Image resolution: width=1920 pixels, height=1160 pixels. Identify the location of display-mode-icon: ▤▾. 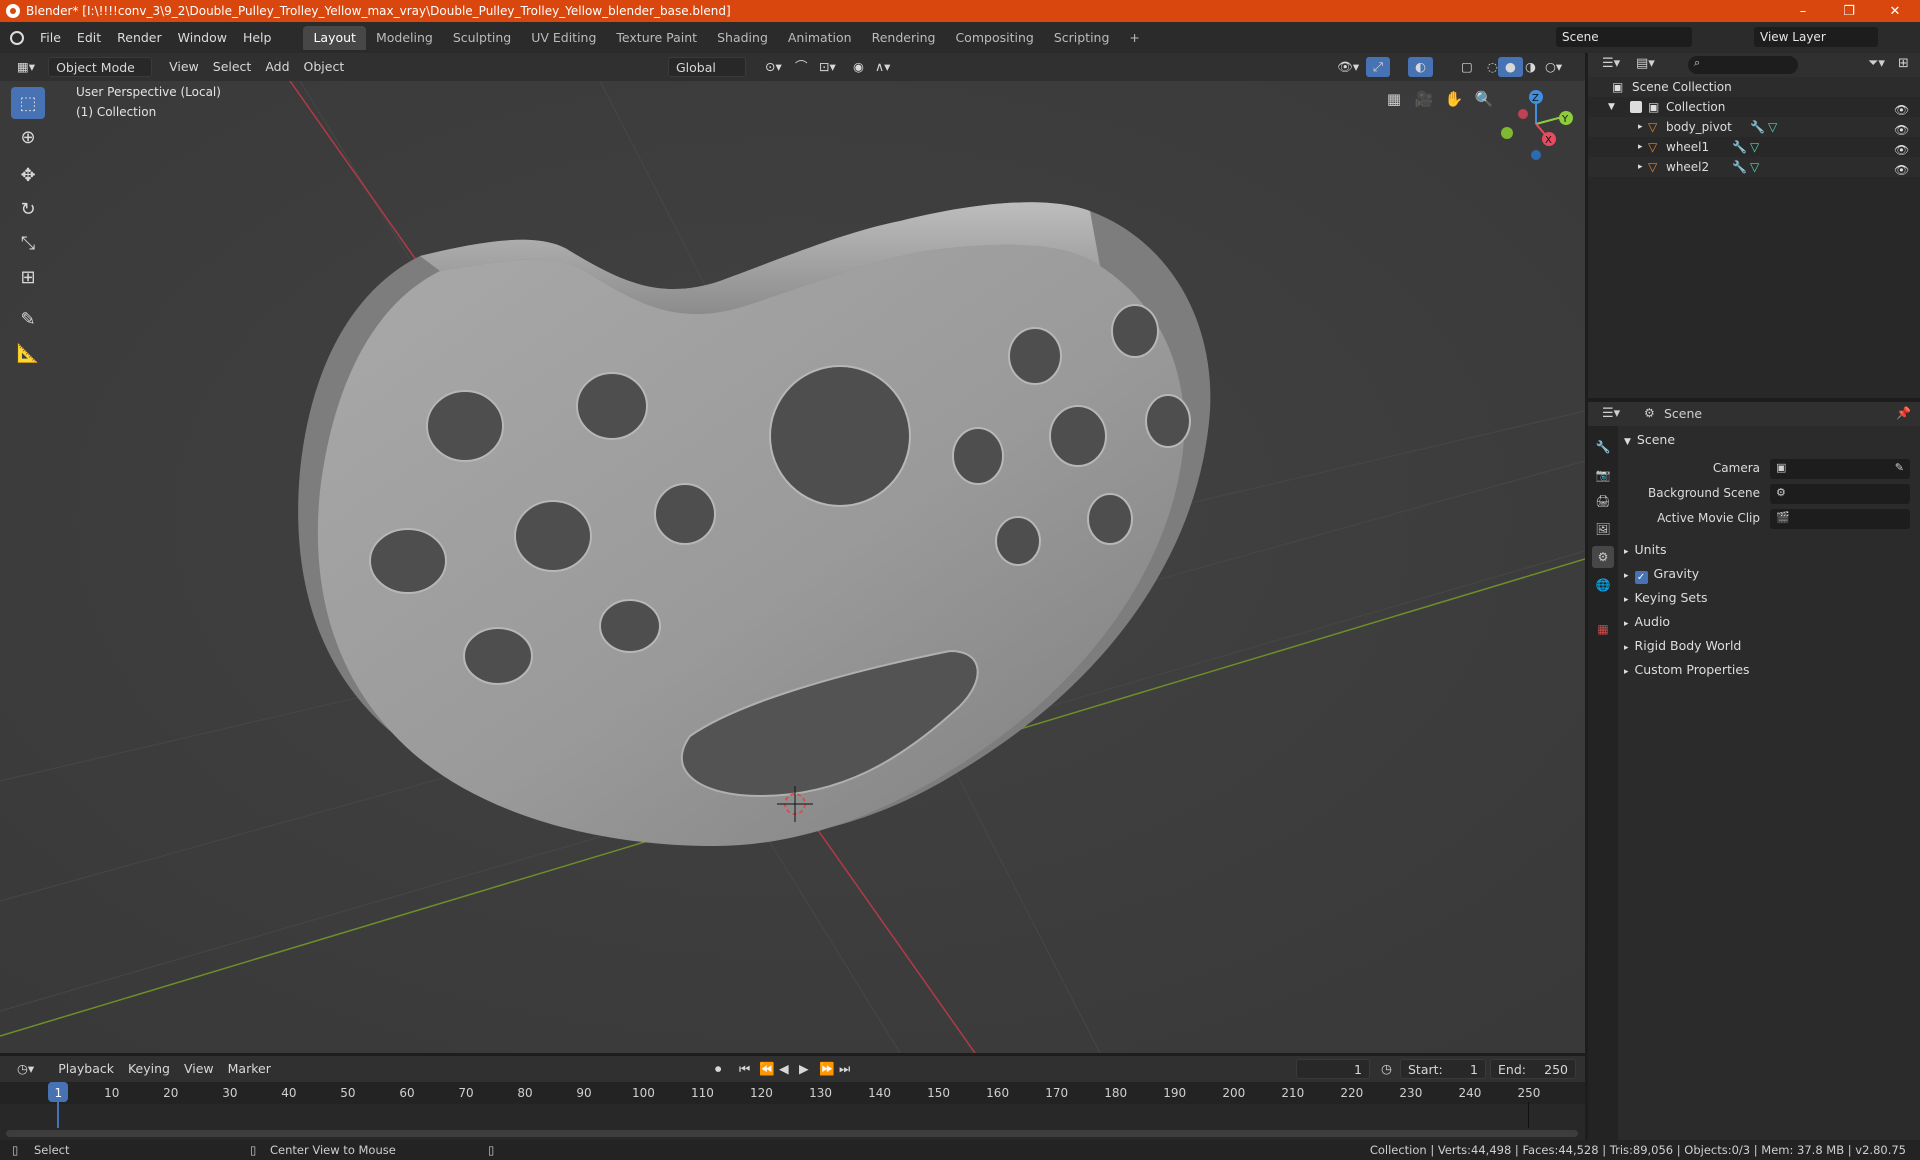
(1645, 63).